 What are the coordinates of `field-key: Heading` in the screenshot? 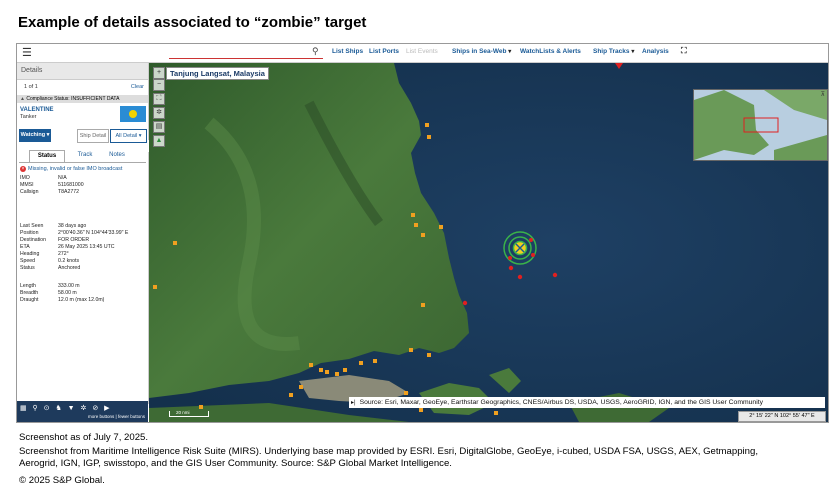 It's located at (30, 254).